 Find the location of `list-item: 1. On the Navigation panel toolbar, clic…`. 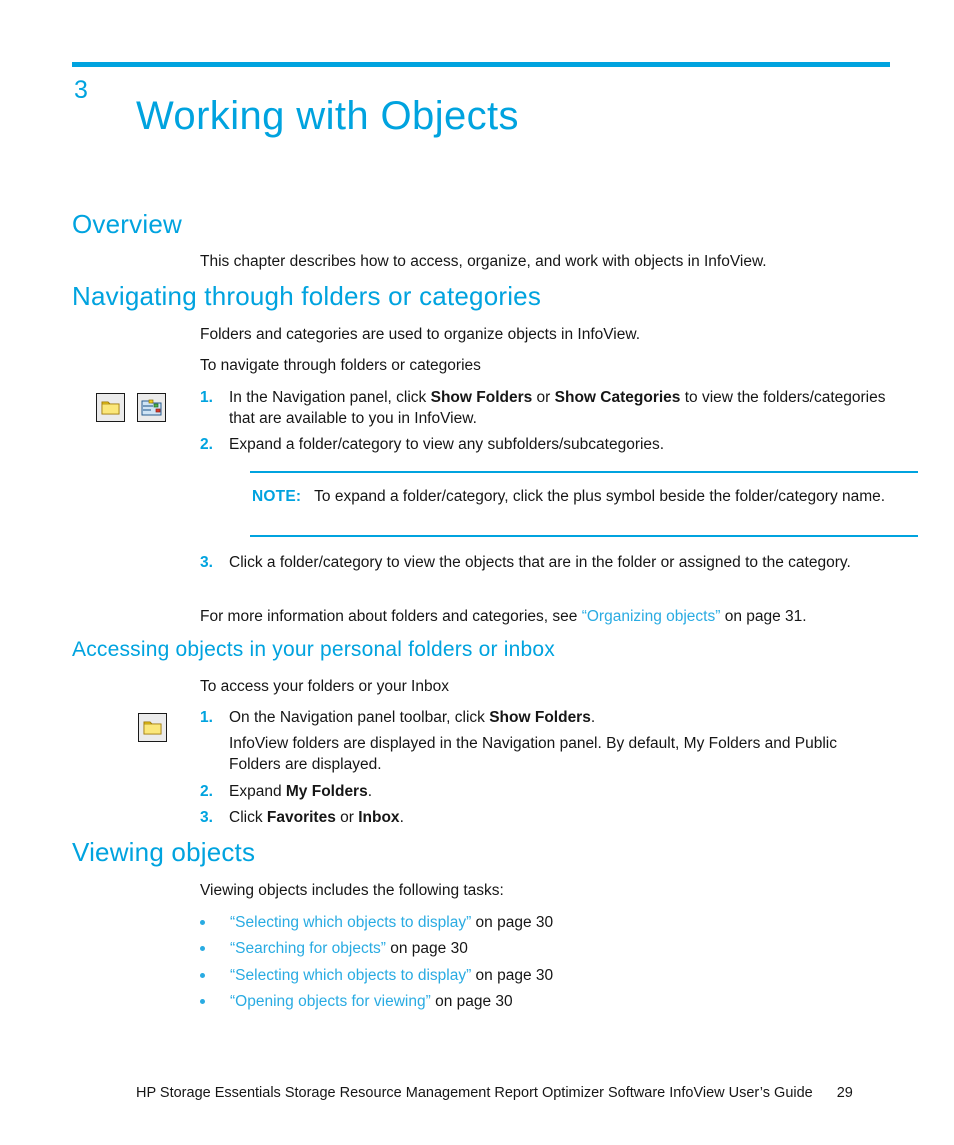

list-item: 1. On the Navigation panel toolbar, clic… is located at coordinates (540, 717).